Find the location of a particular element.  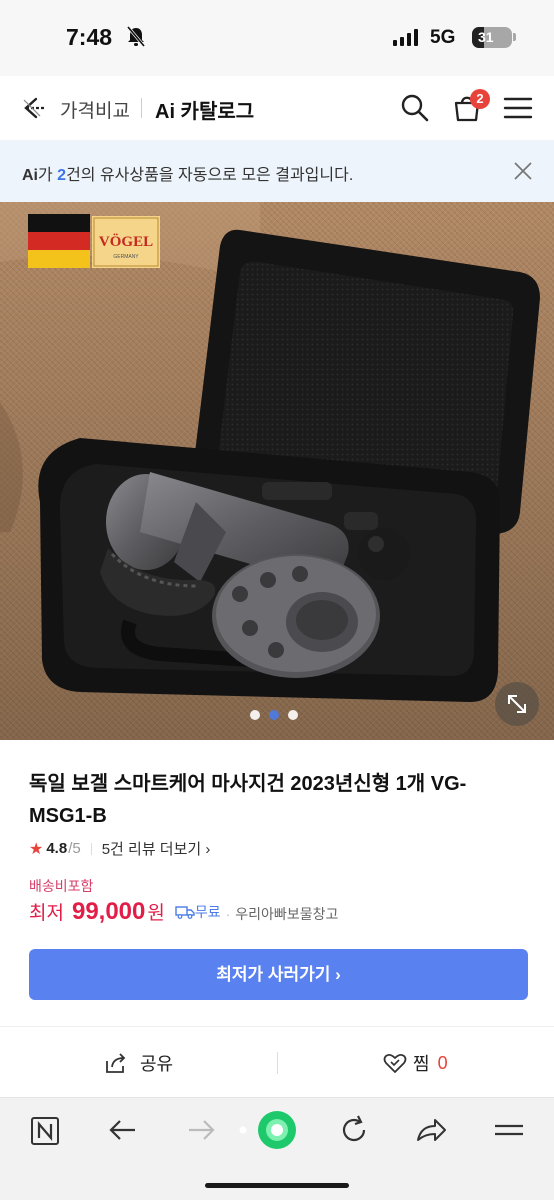

star-icon: ★ is located at coordinates (36, 849).